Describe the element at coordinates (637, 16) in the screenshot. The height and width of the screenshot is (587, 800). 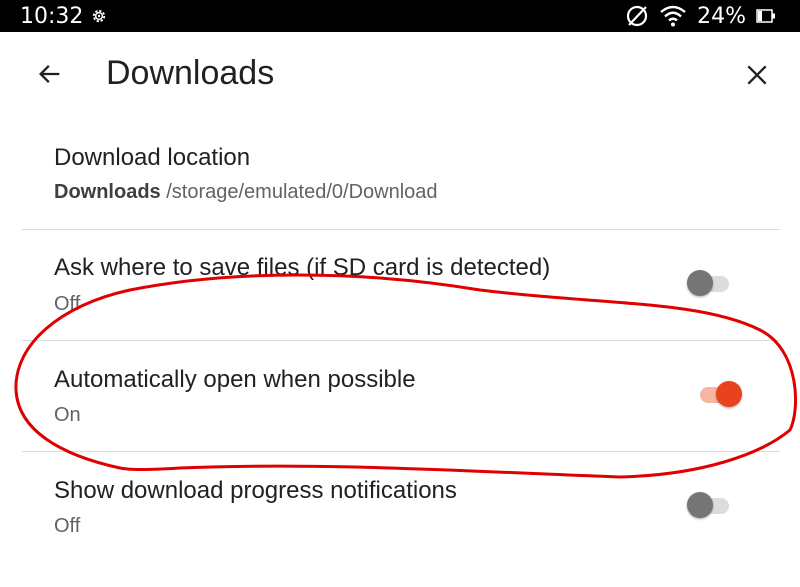
I see `dnd-icon` at that location.